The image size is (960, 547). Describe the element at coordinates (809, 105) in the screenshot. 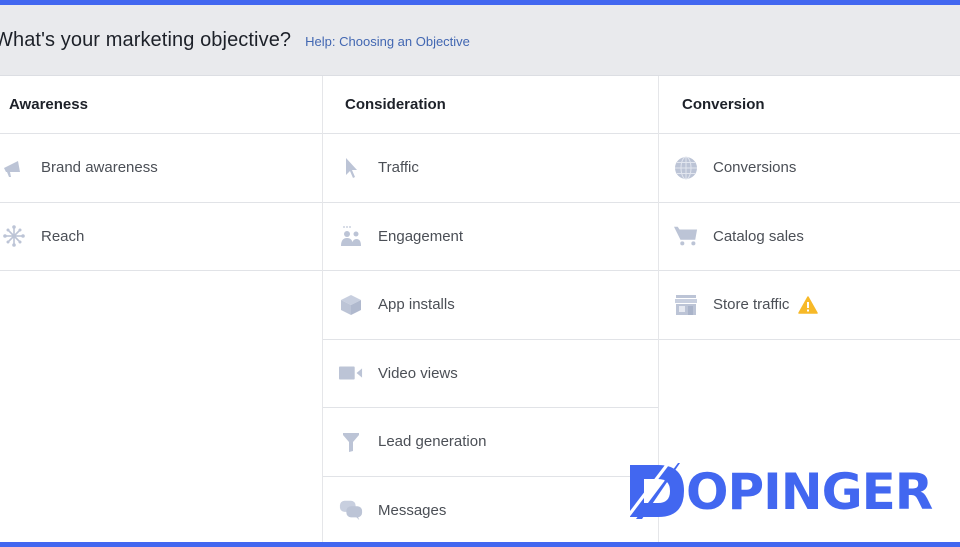

I see `column-header: Conversion` at that location.